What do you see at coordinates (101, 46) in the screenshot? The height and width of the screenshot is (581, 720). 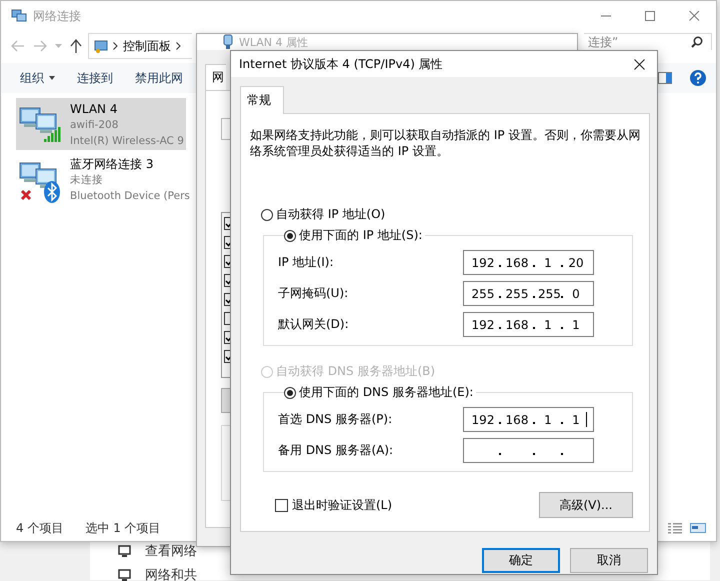 I see `control-panel-icon` at bounding box center [101, 46].